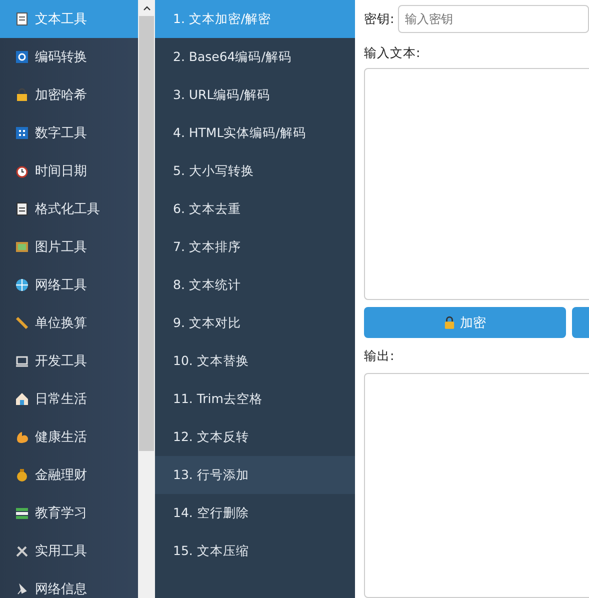  Describe the element at coordinates (22, 323) in the screenshot. I see `ruler-icon` at that location.